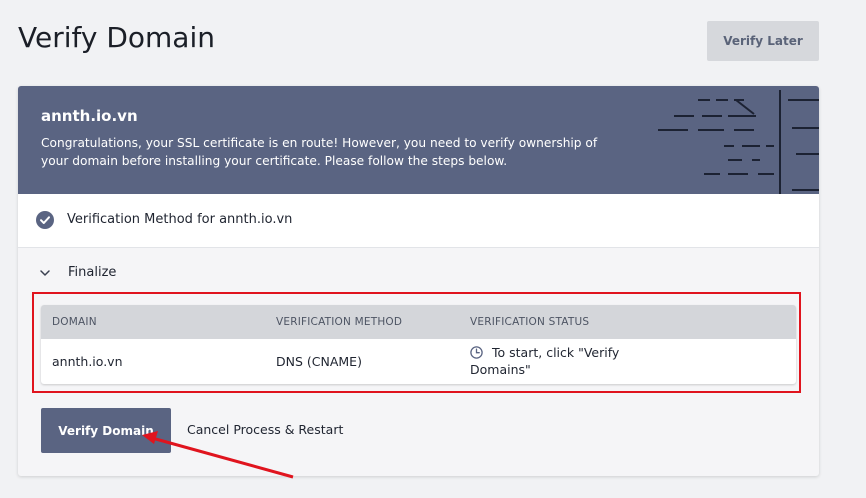  I want to click on check-circle-icon, so click(45, 220).